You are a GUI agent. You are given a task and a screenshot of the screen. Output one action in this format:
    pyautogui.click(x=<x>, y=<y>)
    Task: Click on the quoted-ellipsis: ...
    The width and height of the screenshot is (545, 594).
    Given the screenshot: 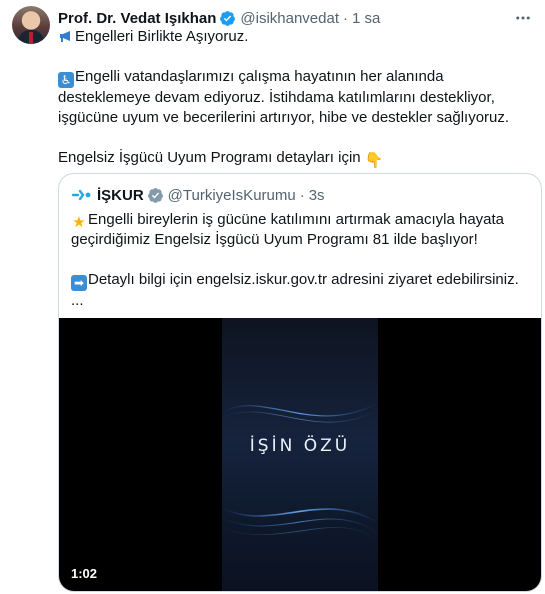 What is the action you would take?
    pyautogui.click(x=77, y=300)
    